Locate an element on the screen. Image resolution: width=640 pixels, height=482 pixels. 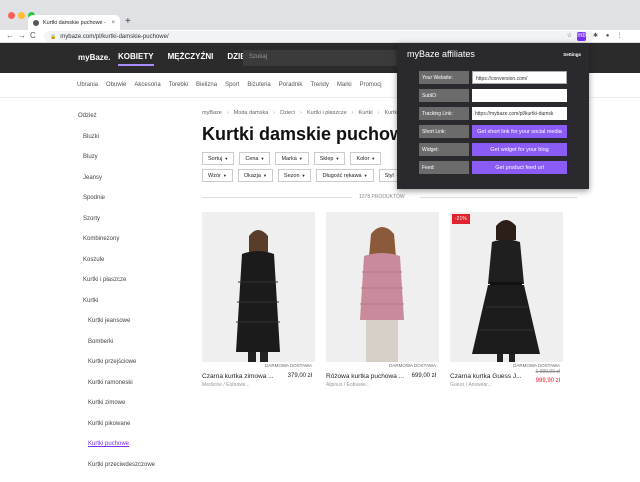
subnav-item: Sport is located at coordinates (232, 85).